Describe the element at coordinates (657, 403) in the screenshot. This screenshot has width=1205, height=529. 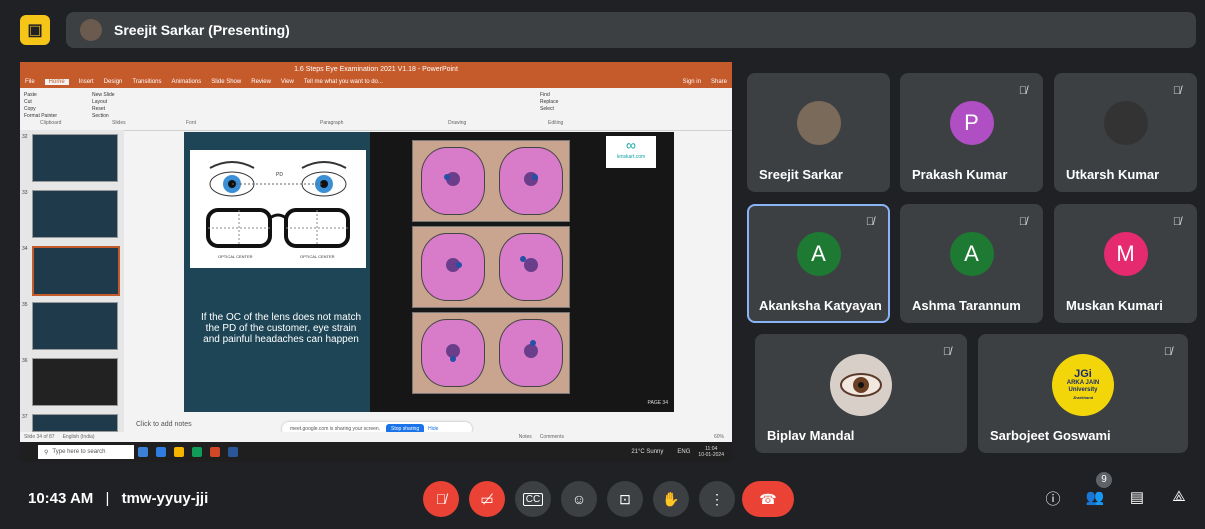
I see `page-number: PAGE 34` at that location.